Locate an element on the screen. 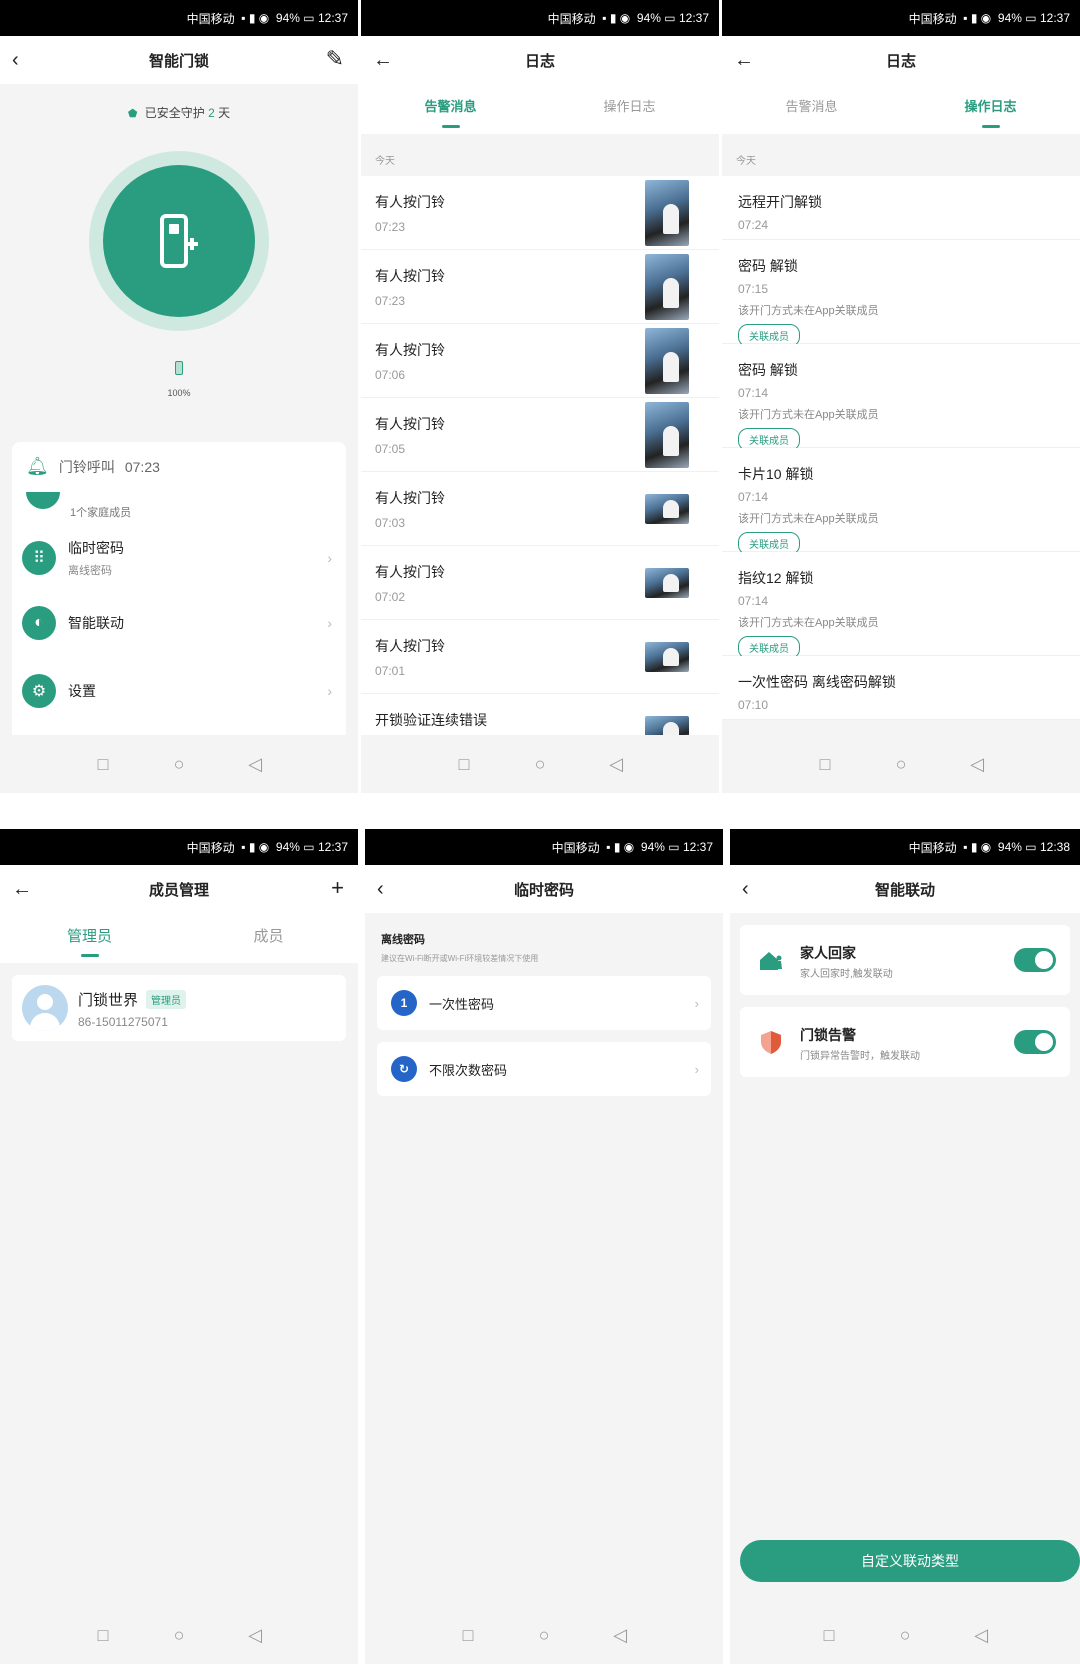 This screenshot has width=1080, height=1664. alarm-row: 有人按门铃 07:01 is located at coordinates (540, 657).